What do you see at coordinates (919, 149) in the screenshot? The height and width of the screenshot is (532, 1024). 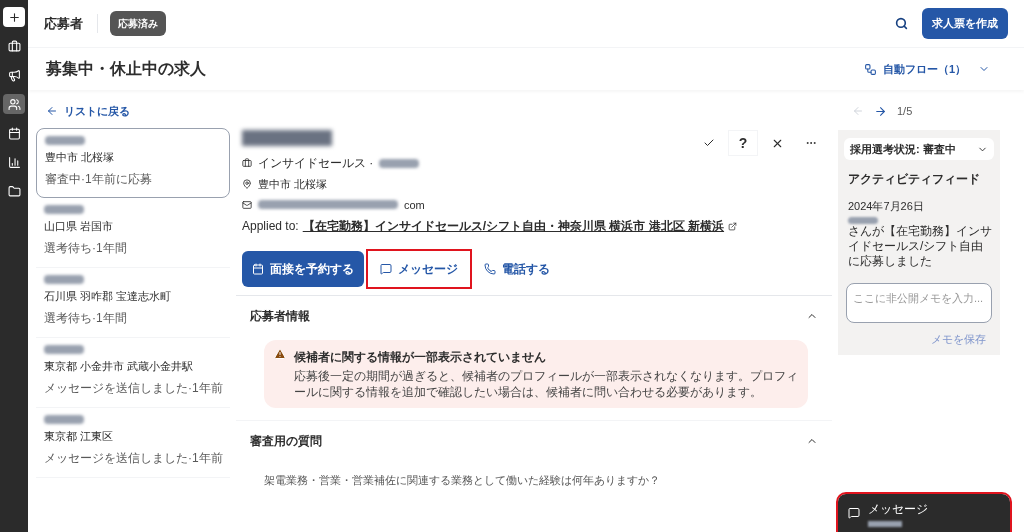 I see `status-select: 採用選考状況: 審査中` at bounding box center [919, 149].